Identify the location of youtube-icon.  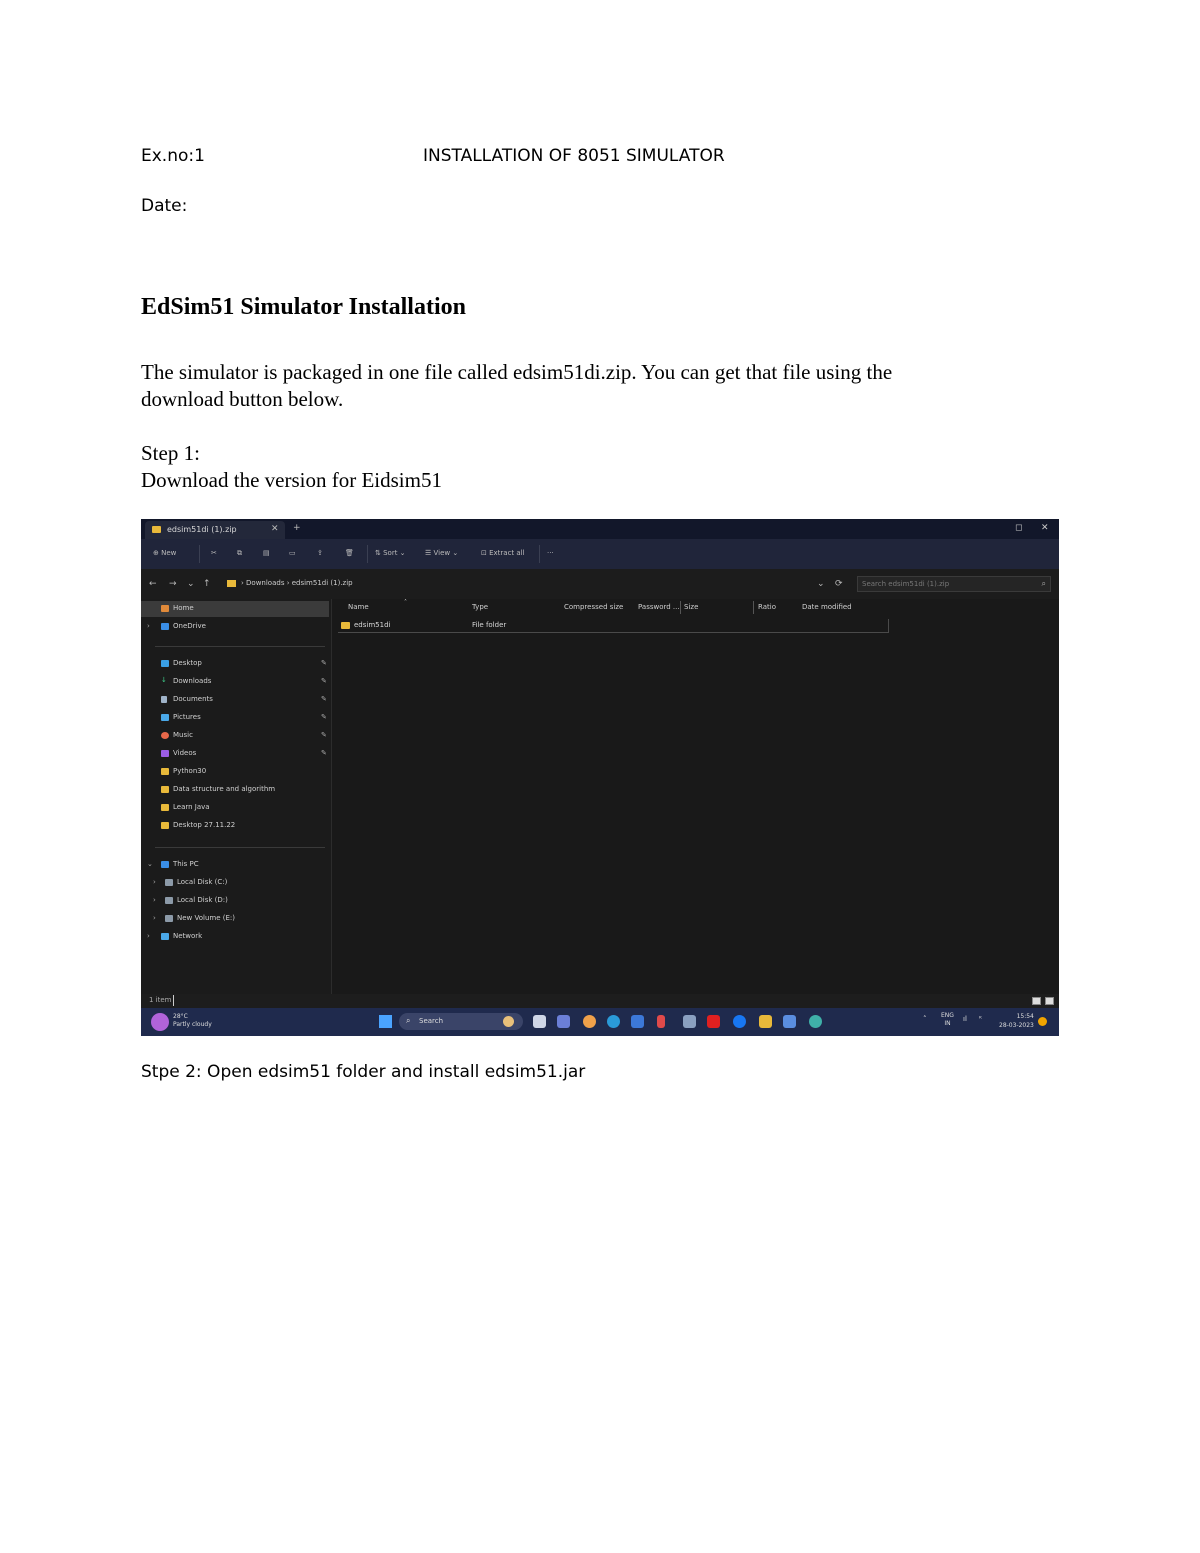
(713, 1021).